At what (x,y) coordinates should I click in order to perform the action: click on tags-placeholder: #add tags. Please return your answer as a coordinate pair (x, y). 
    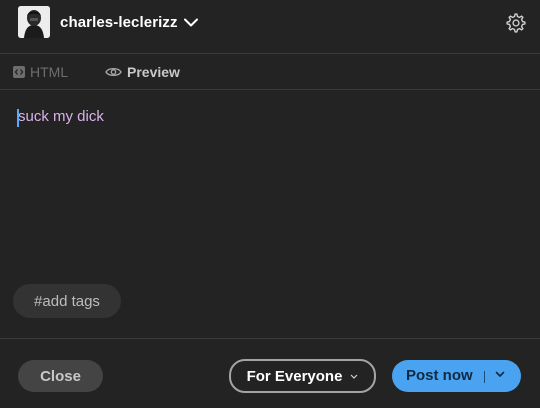
    Looking at the image, I should click on (67, 301).